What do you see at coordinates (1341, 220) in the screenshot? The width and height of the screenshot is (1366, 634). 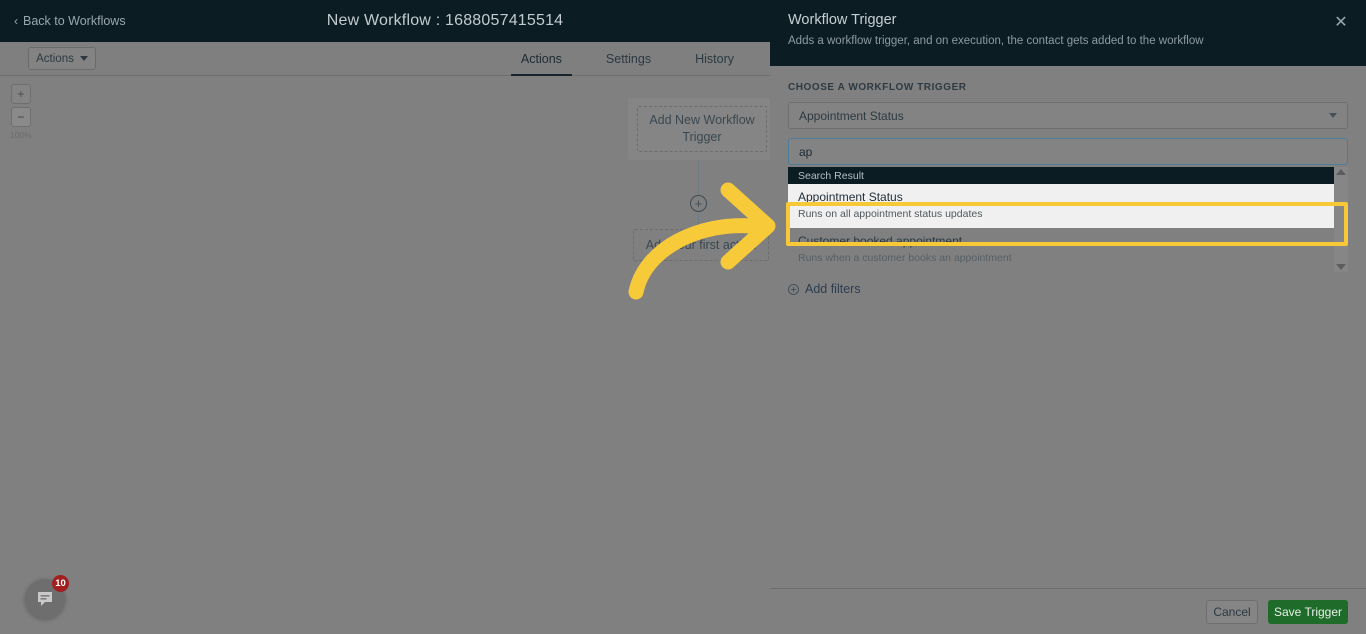 I see `dropdown-scrollbar` at bounding box center [1341, 220].